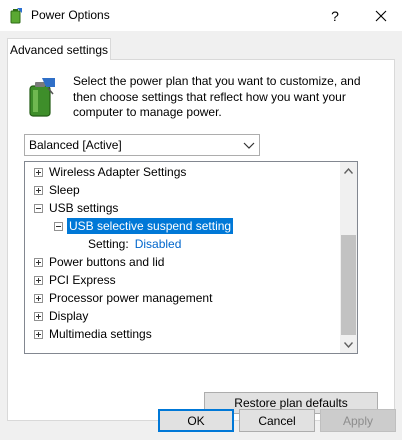  Describe the element at coordinates (118, 172) in the screenshot. I see `tree-item-label: Wireless Adapter Settings` at that location.